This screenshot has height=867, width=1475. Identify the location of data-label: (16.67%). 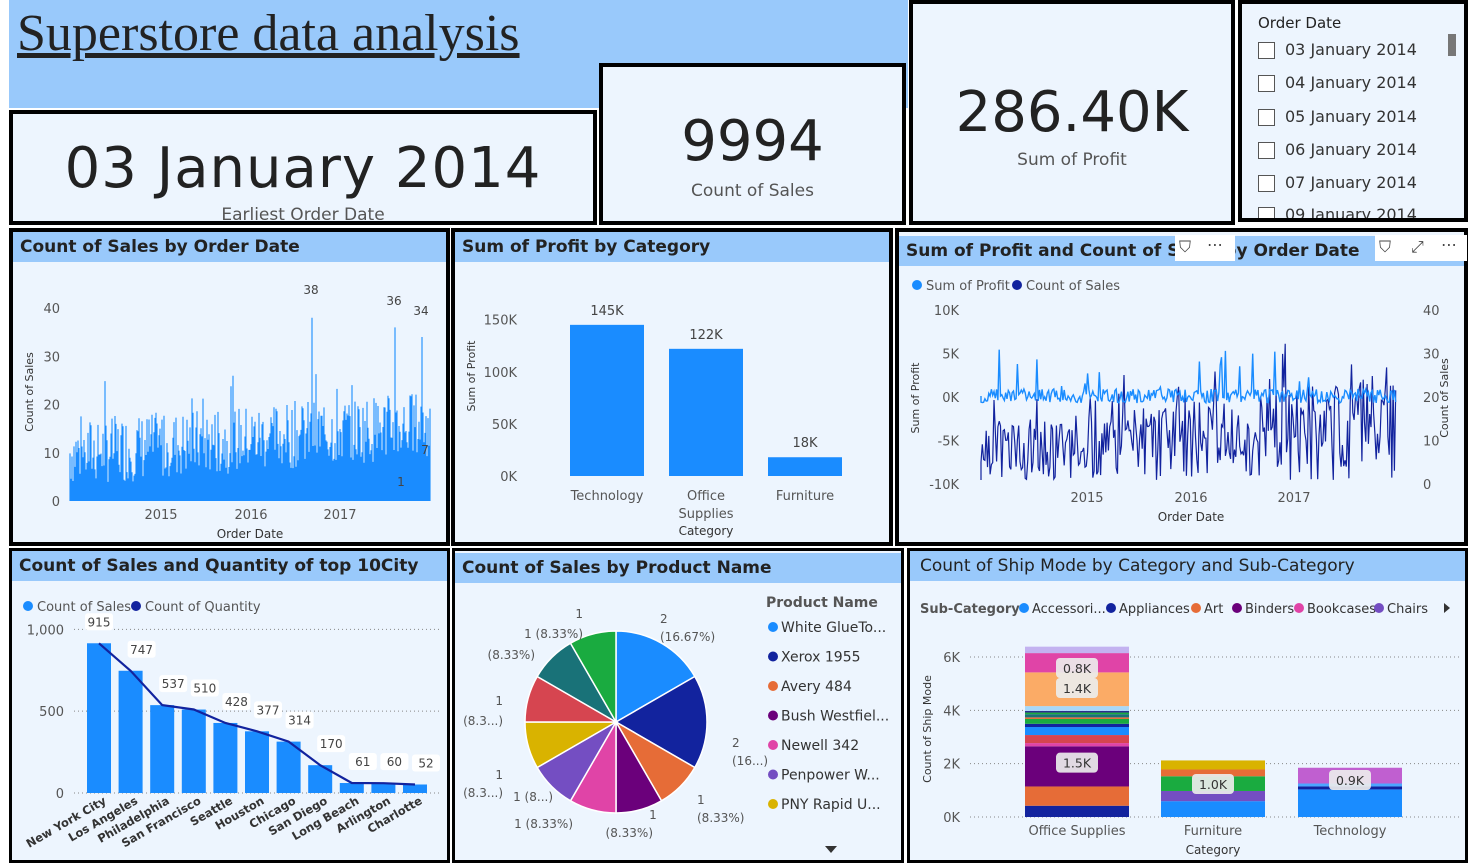
(687, 637).